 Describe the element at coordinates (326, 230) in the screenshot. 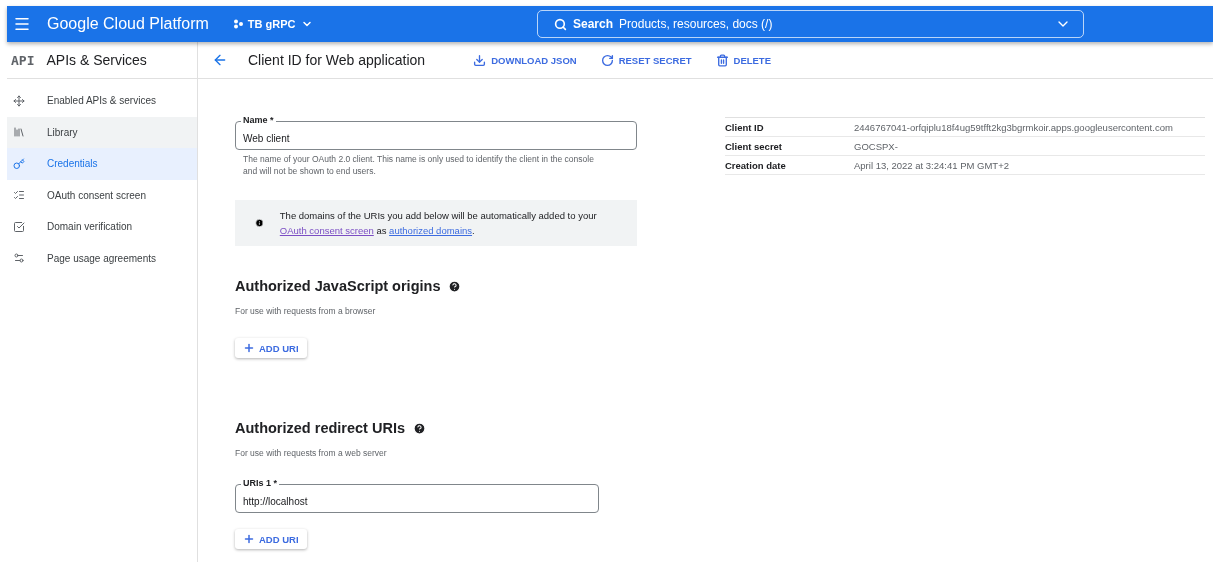

I see `consent-link: OAuth consent screen` at that location.